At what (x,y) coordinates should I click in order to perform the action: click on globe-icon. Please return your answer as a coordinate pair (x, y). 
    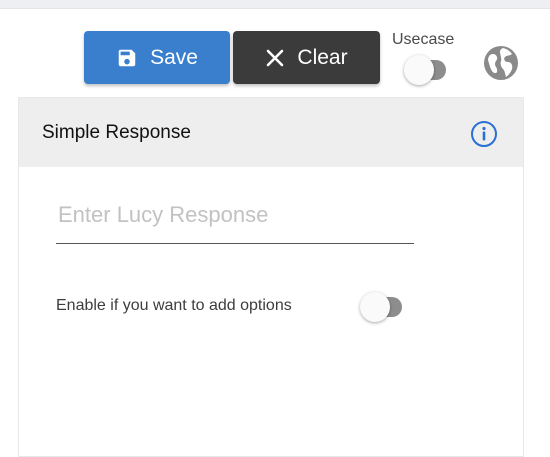
    Looking at the image, I should click on (501, 63).